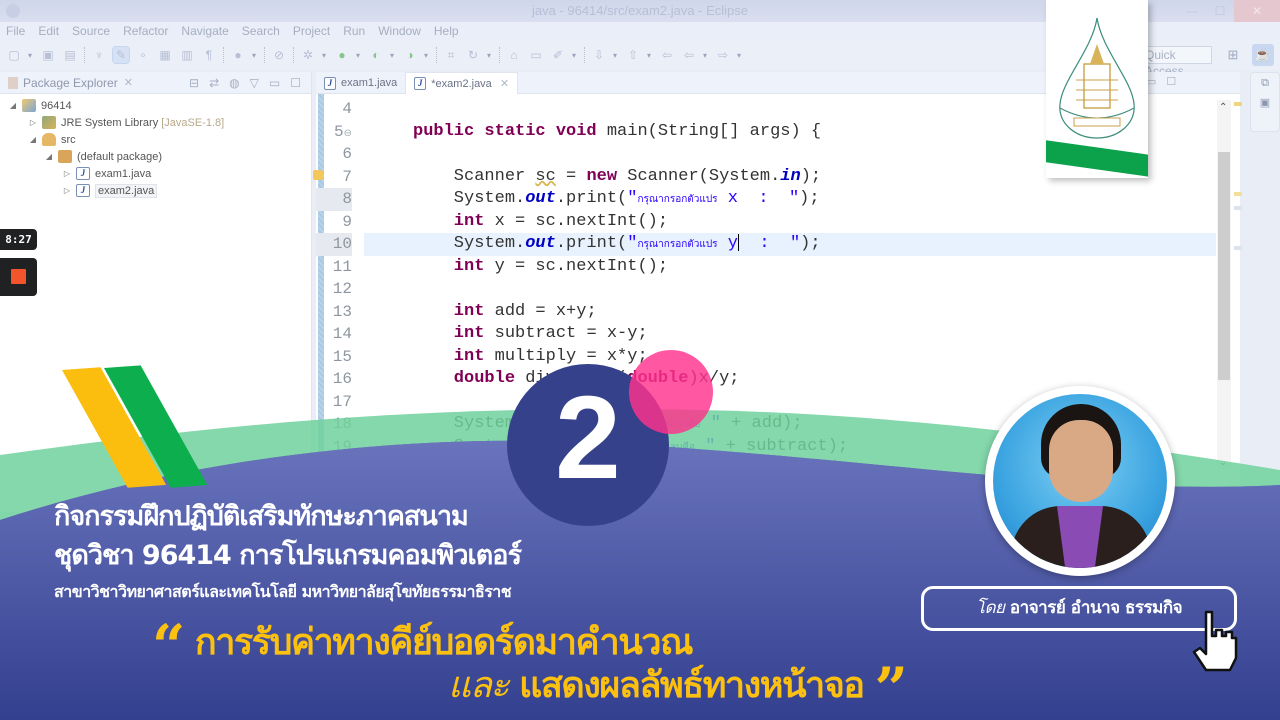 The width and height of the screenshot is (1280, 720). What do you see at coordinates (155, 122) in the screenshot?
I see `tree-item-jre: ▷ JRE System Library [JavaSE-1.8]` at bounding box center [155, 122].